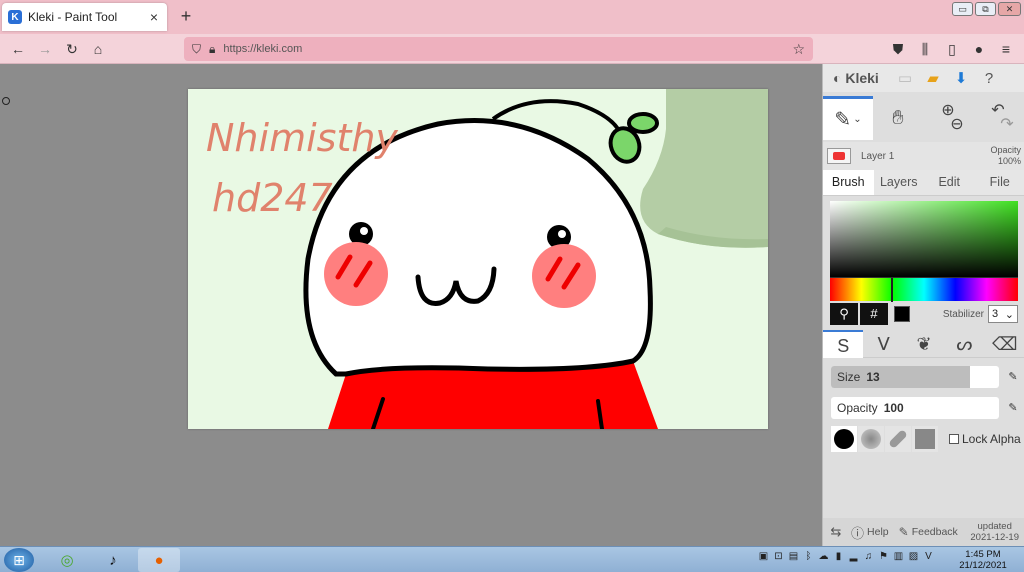 This screenshot has height=572, width=1024. Describe the element at coordinates (964, 344) in the screenshot. I see `pixel-brush-icon: ᔕ` at that location.